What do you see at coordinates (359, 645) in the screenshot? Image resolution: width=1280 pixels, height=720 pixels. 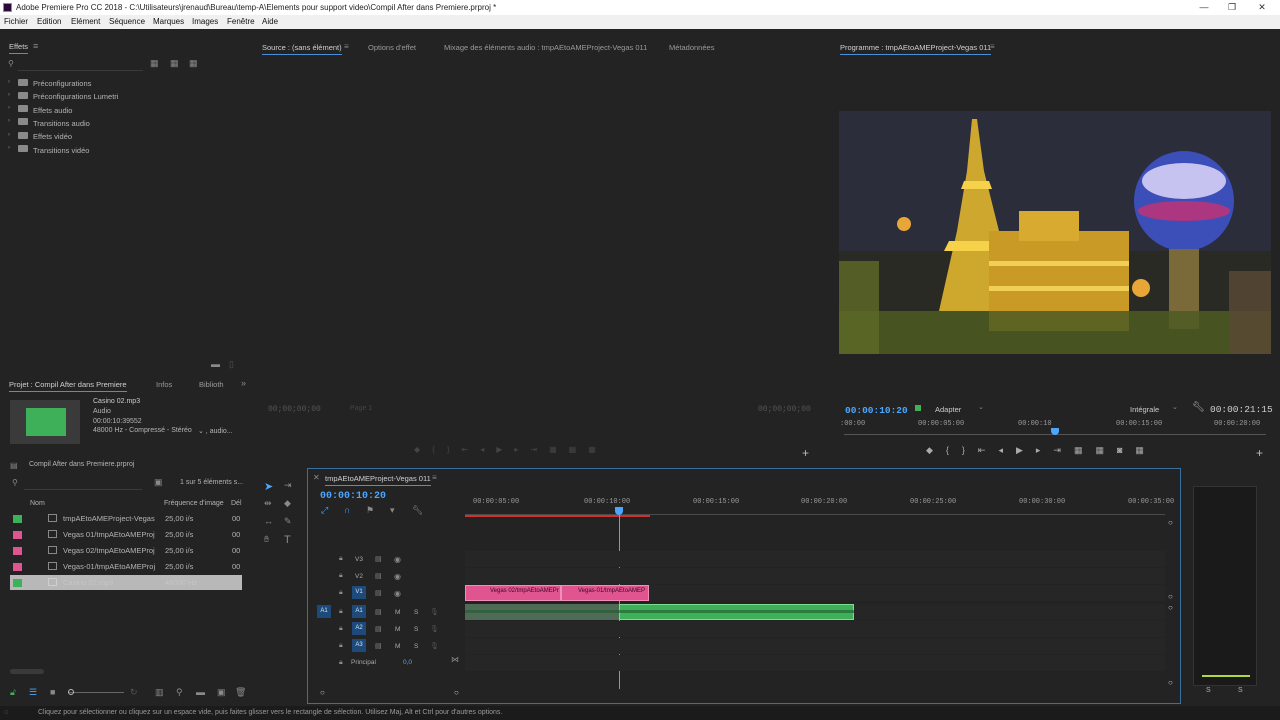 I see `track-target-a3: A3` at bounding box center [359, 645].